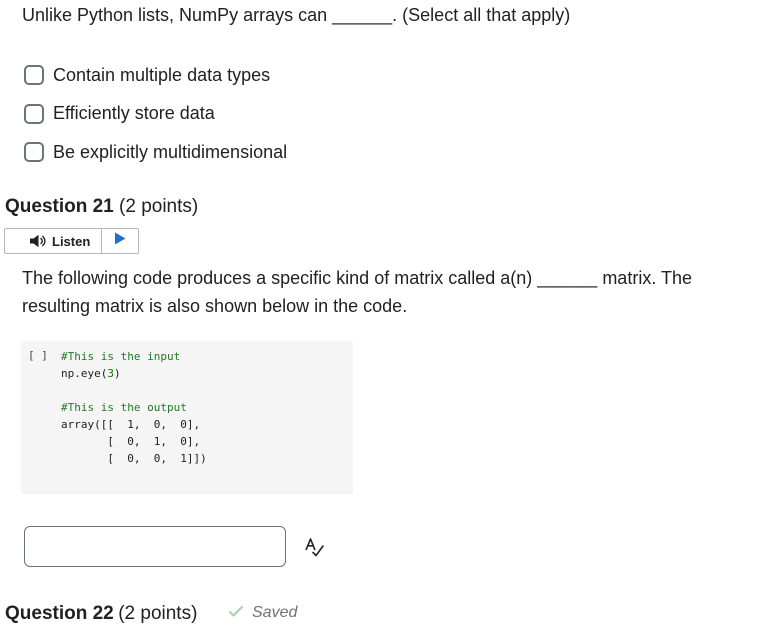 The height and width of the screenshot is (625, 776). What do you see at coordinates (121, 356) in the screenshot?
I see `code-comment: #This is the input` at bounding box center [121, 356].